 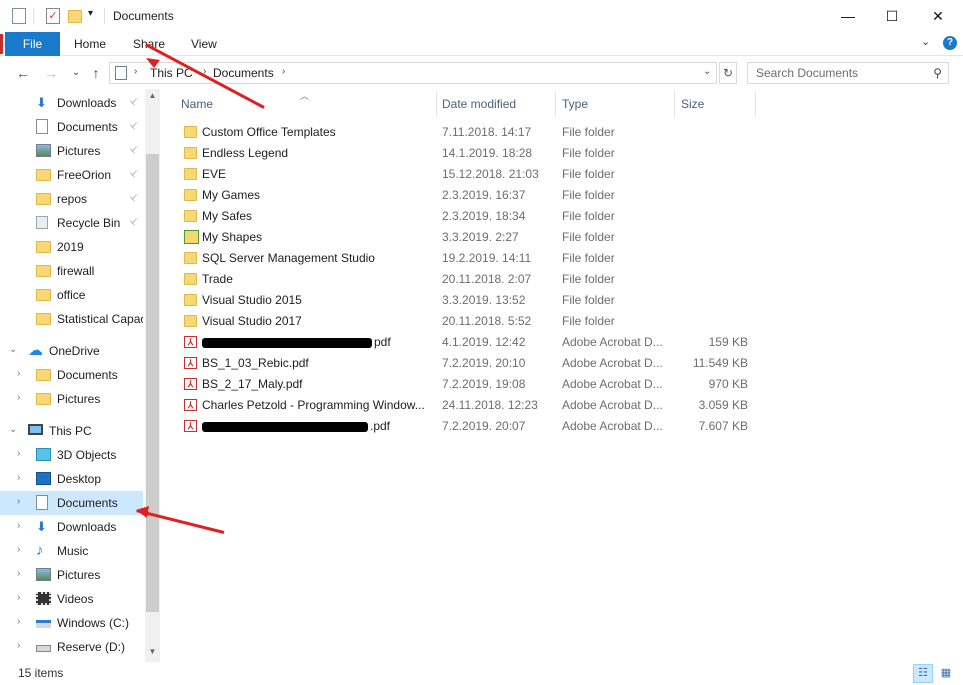 I want to click on recent-chevron-icon: ⌄, so click(x=76, y=73).